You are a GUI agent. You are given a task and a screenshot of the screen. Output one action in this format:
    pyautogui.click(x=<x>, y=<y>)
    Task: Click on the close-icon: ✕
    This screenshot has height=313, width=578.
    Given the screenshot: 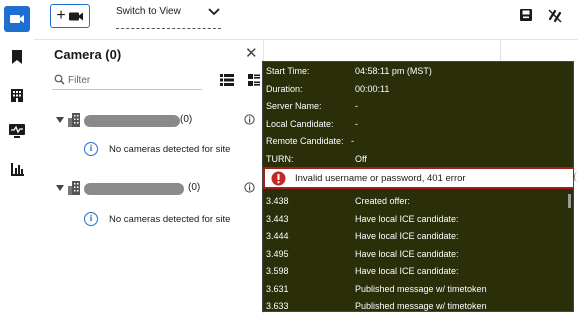 What is the action you would take?
    pyautogui.click(x=251, y=53)
    